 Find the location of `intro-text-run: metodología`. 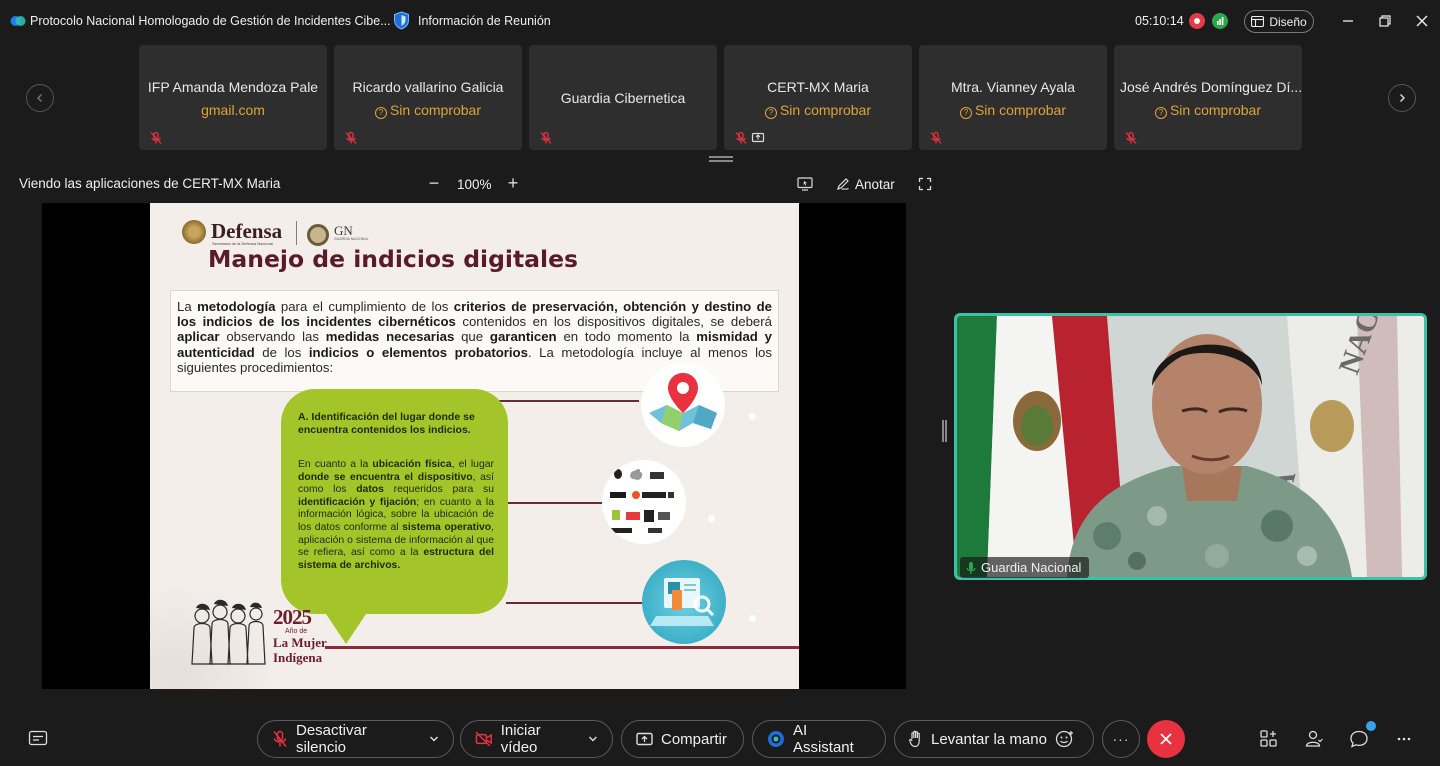

intro-text-run: metodología is located at coordinates (236, 306).